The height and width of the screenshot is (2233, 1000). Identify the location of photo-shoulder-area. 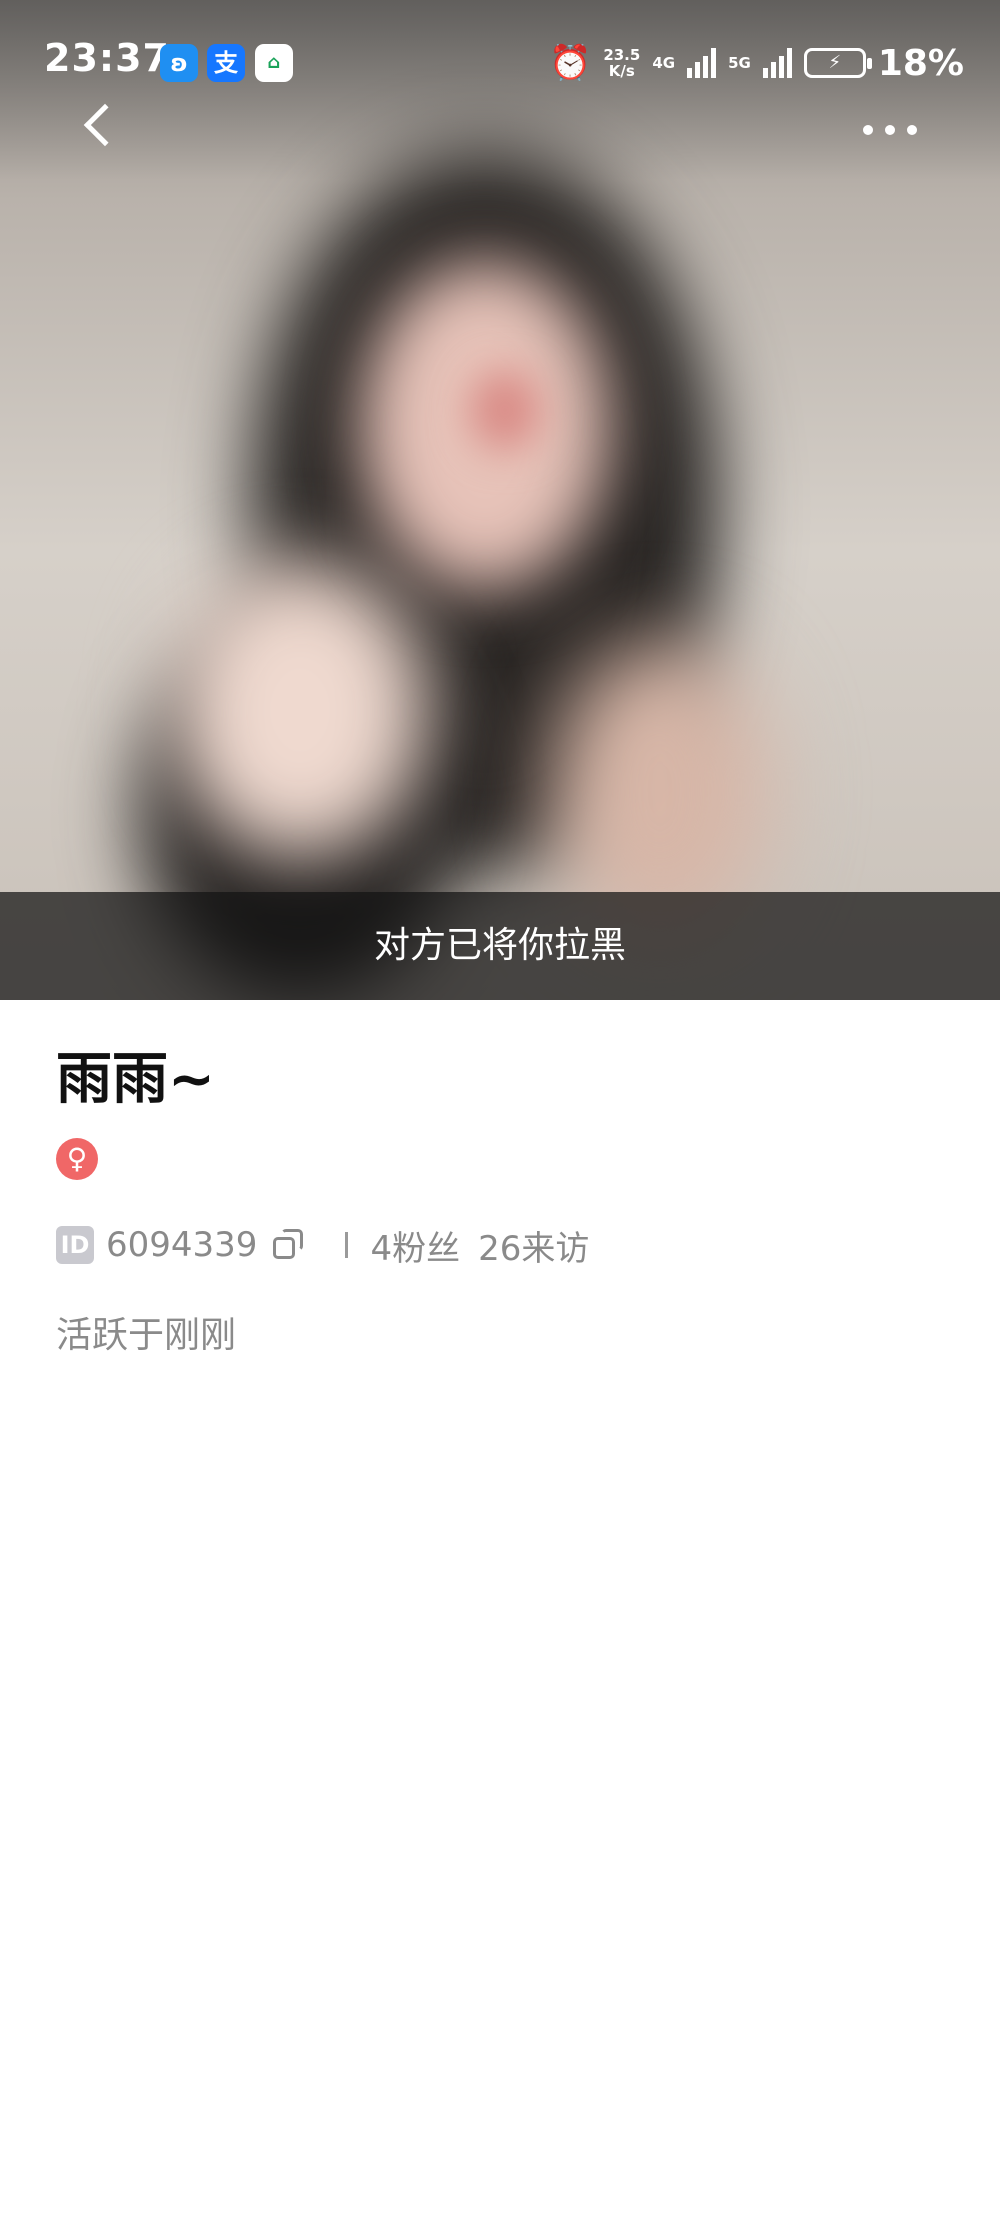
(300, 710).